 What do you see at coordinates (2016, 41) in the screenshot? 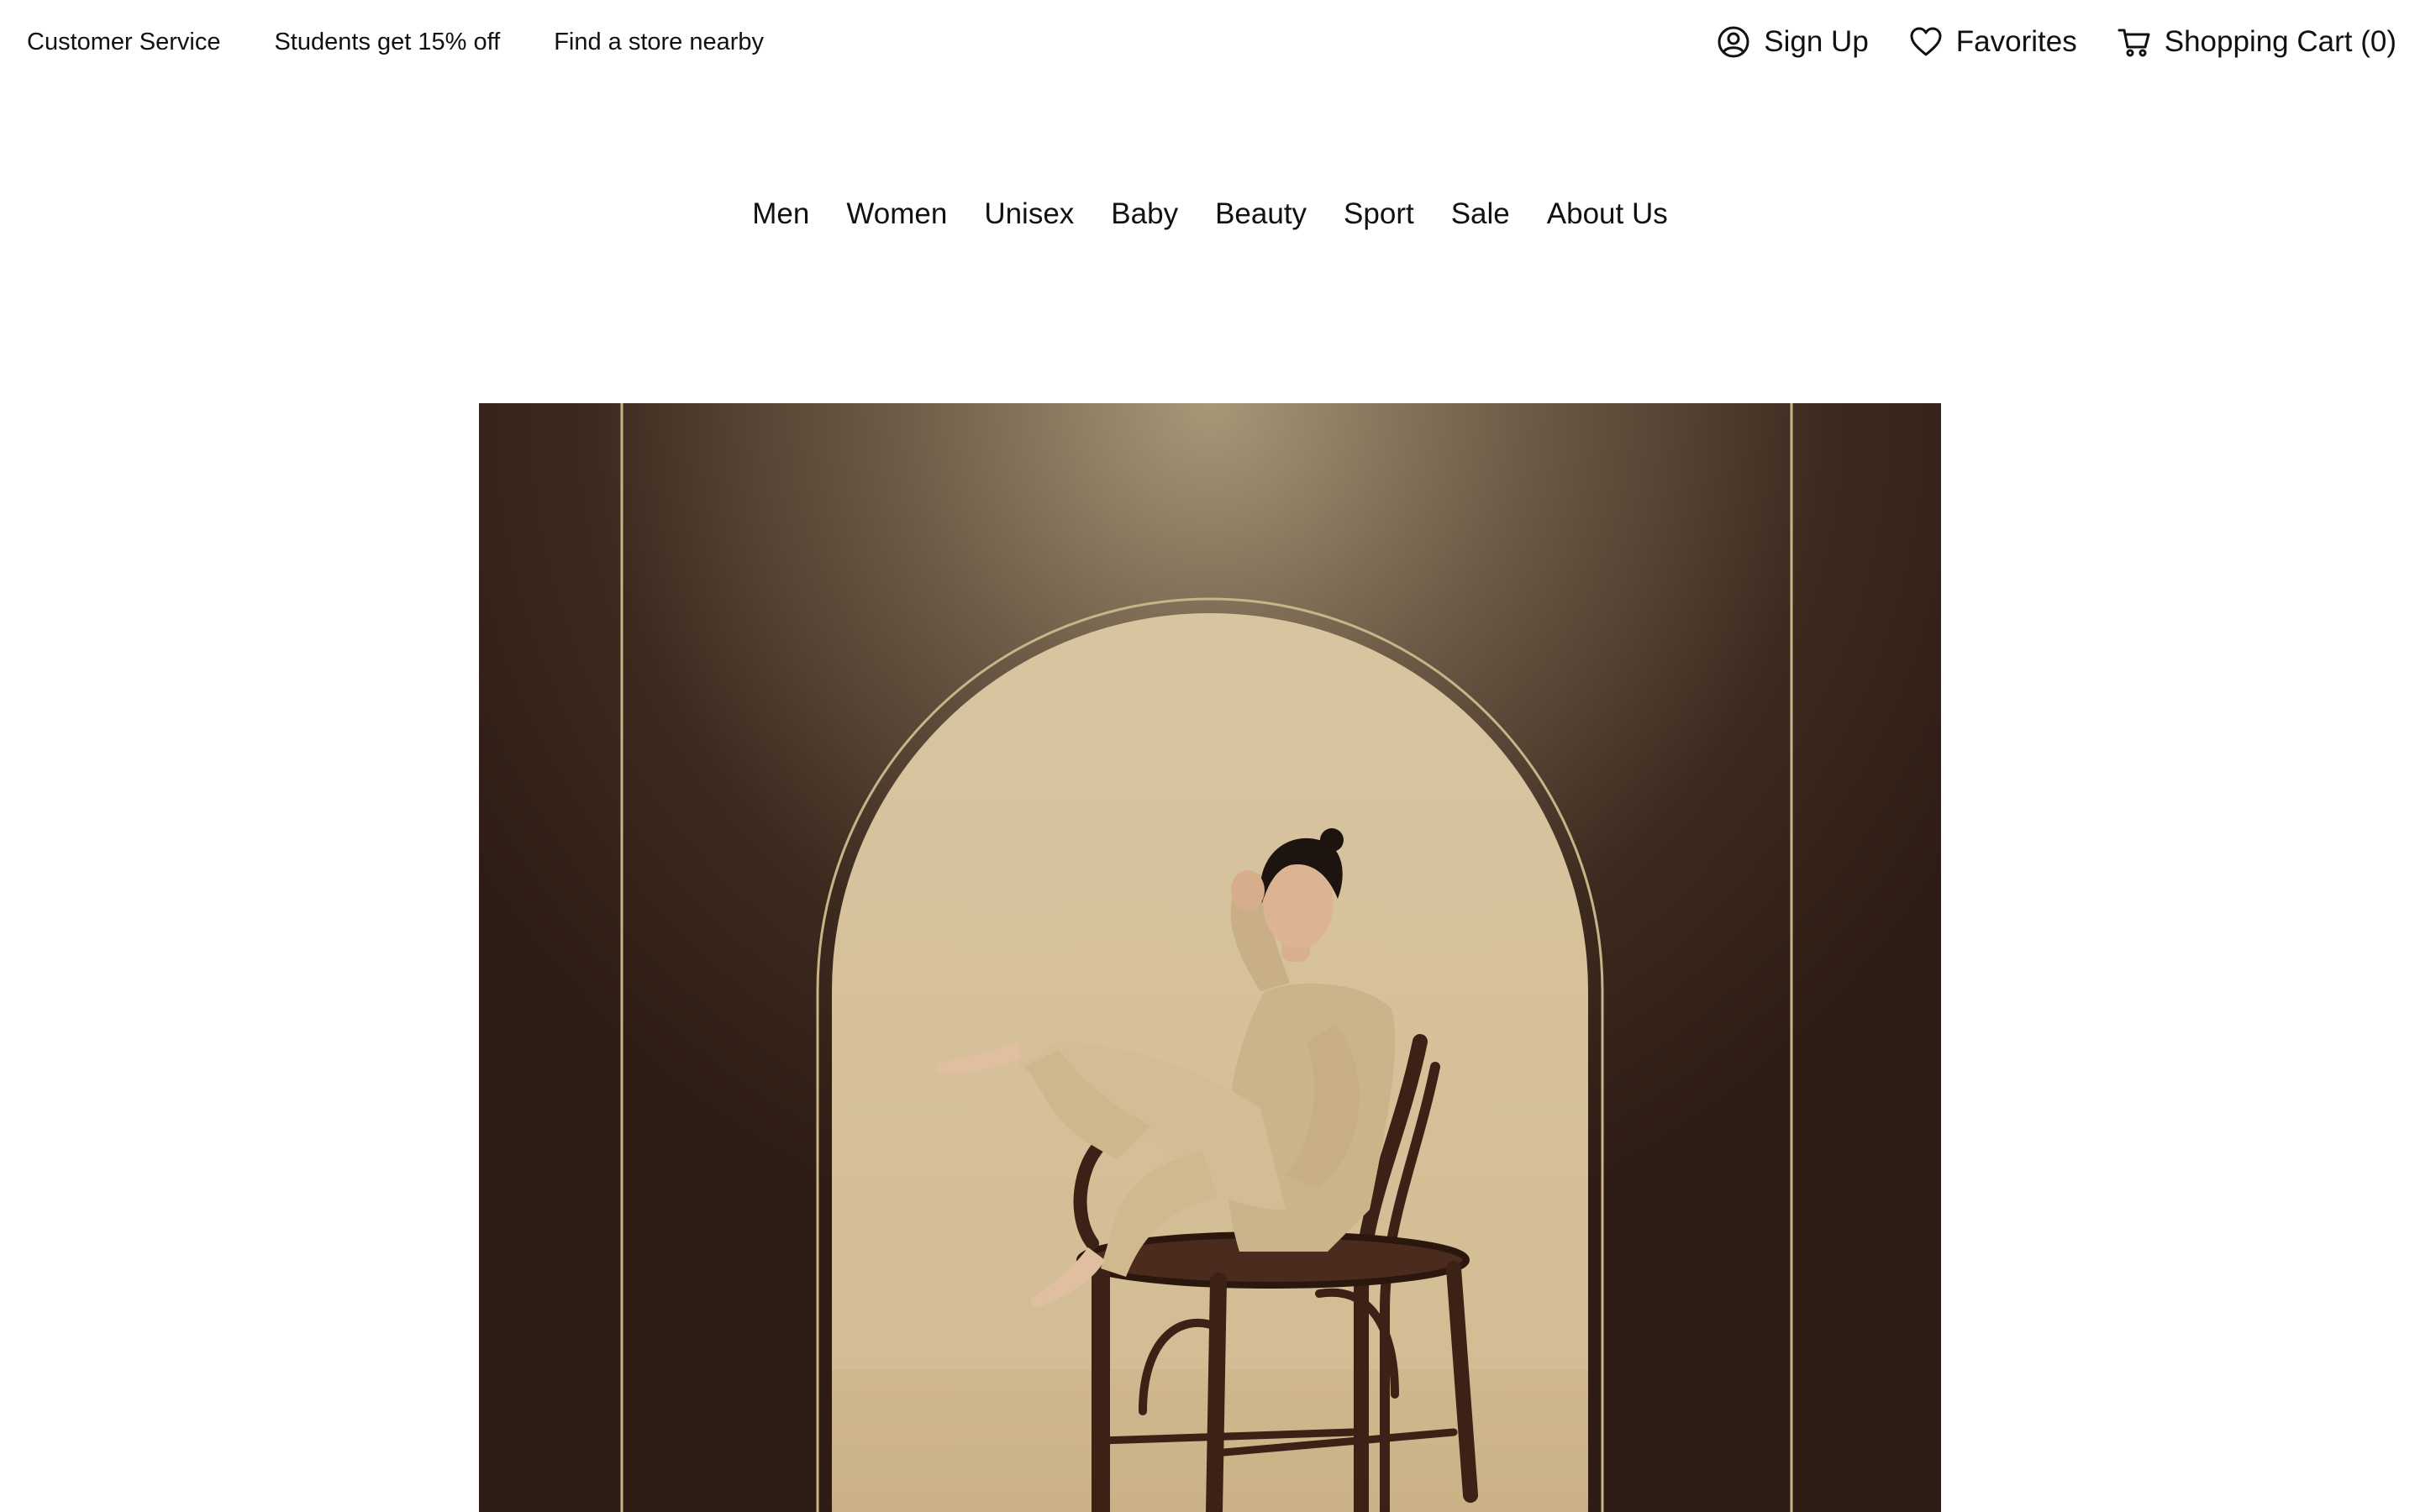
I see `favorites-label: Favorites` at bounding box center [2016, 41].